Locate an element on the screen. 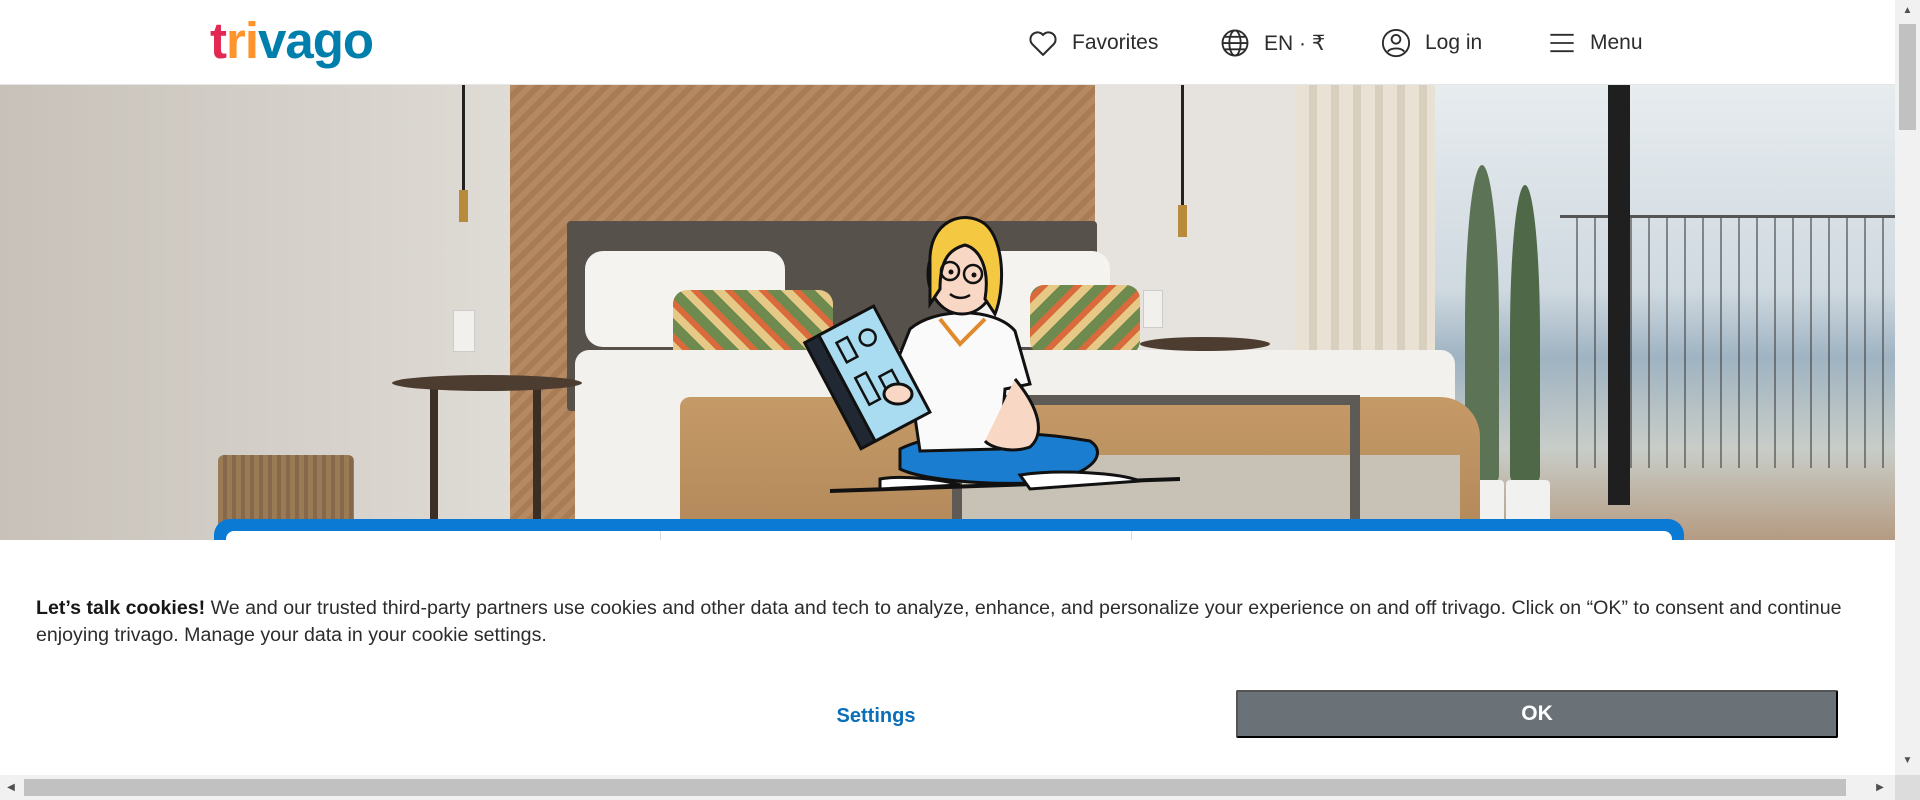  logo-letter: ri is located at coordinates (242, 40).